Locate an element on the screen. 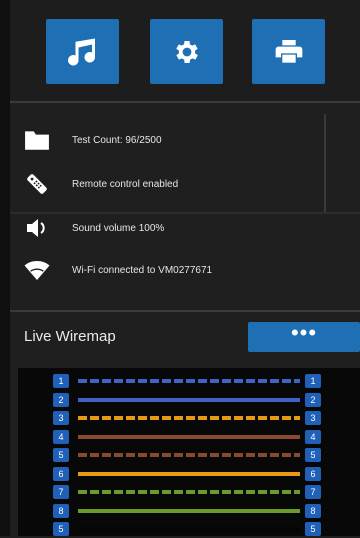  music-button is located at coordinates (82, 51).